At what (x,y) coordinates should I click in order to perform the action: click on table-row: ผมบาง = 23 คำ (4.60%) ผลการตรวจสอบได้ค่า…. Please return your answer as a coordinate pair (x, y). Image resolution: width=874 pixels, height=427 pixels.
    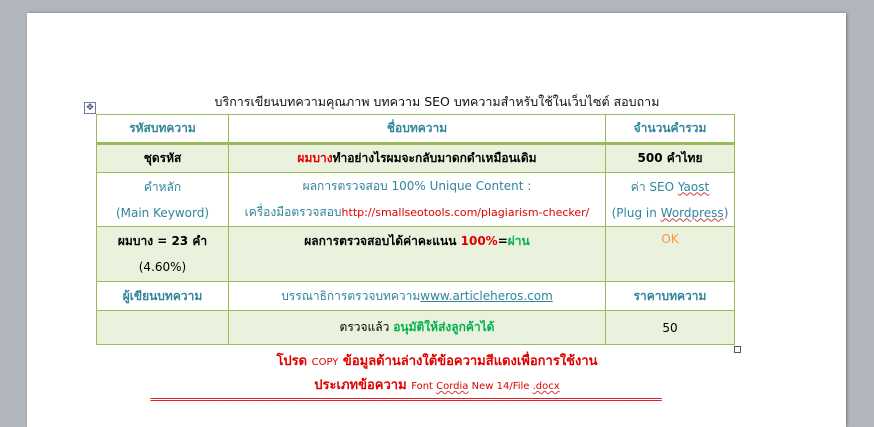
    Looking at the image, I should click on (415, 254).